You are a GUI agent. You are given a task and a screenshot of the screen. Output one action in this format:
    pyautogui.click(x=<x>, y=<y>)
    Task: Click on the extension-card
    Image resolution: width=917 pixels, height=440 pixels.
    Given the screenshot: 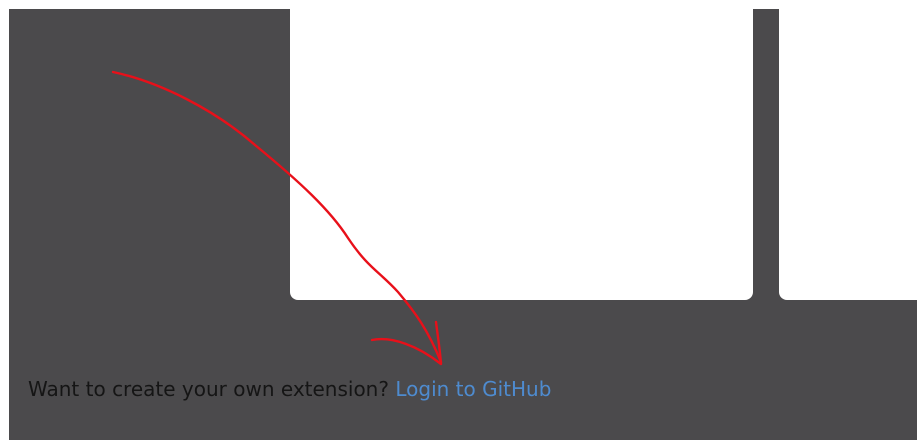 What is the action you would take?
    pyautogui.click(x=848, y=154)
    